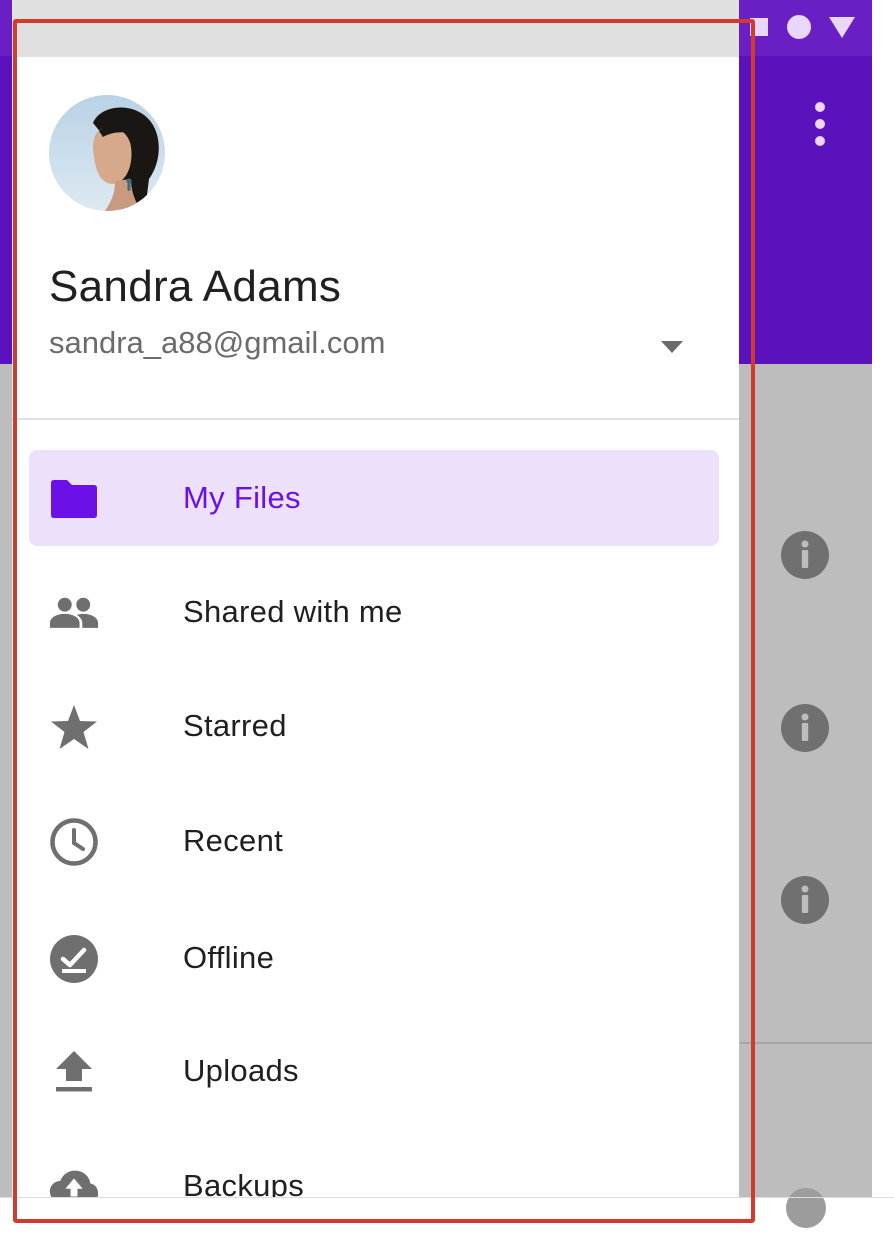  I want to click on square-status-icon, so click(759, 27).